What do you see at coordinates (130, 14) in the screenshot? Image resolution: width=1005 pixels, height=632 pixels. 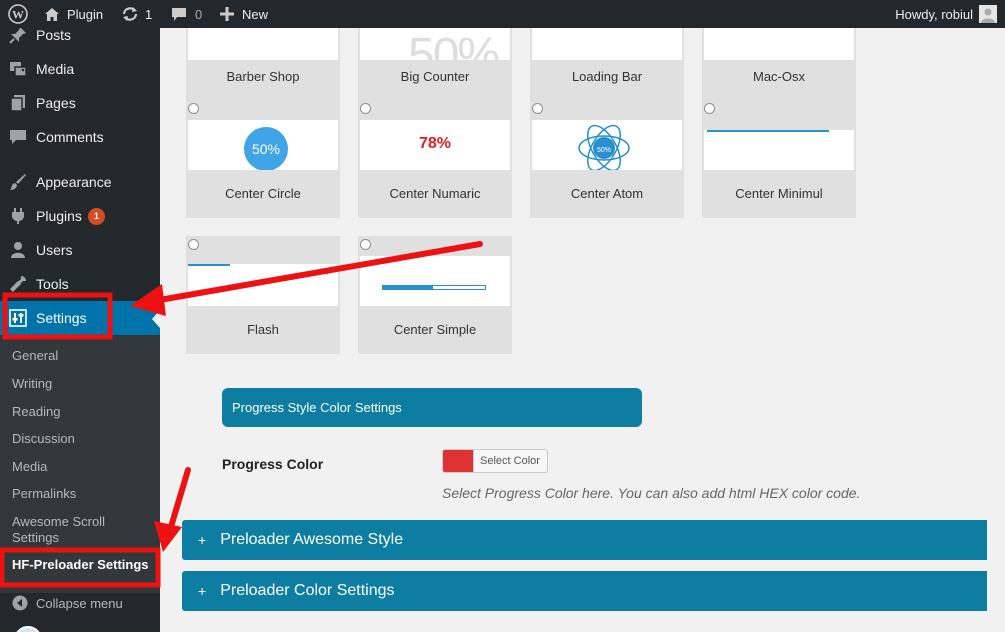 I see `refresh-icon` at bounding box center [130, 14].